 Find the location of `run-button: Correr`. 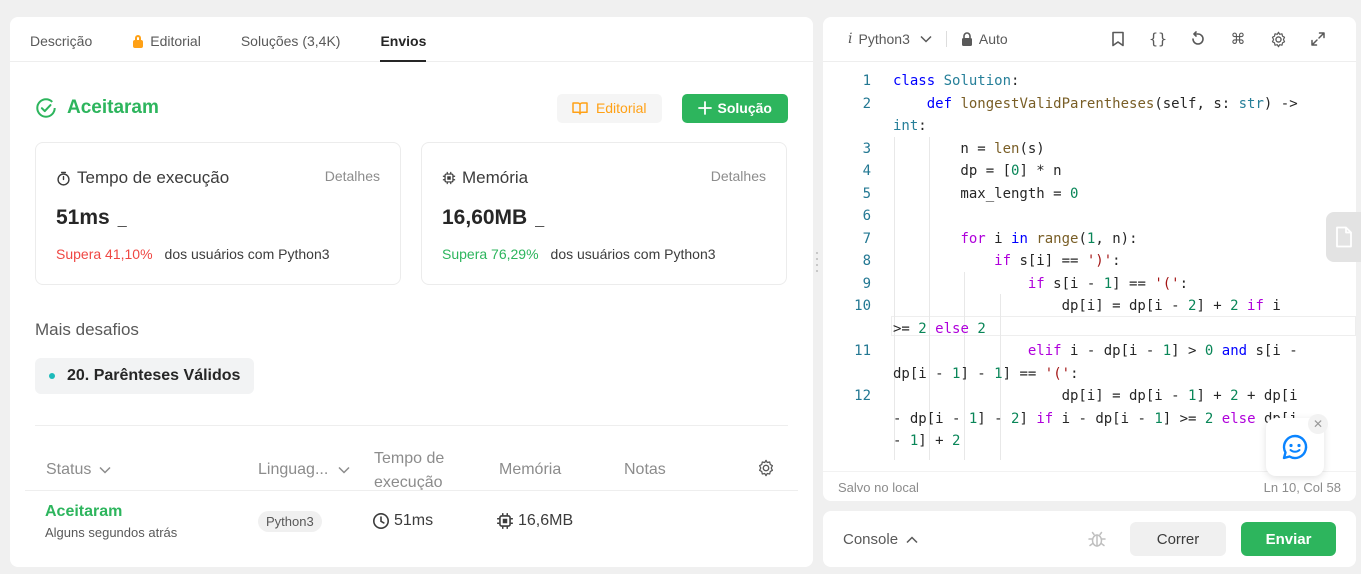

run-button: Correr is located at coordinates (1178, 539).